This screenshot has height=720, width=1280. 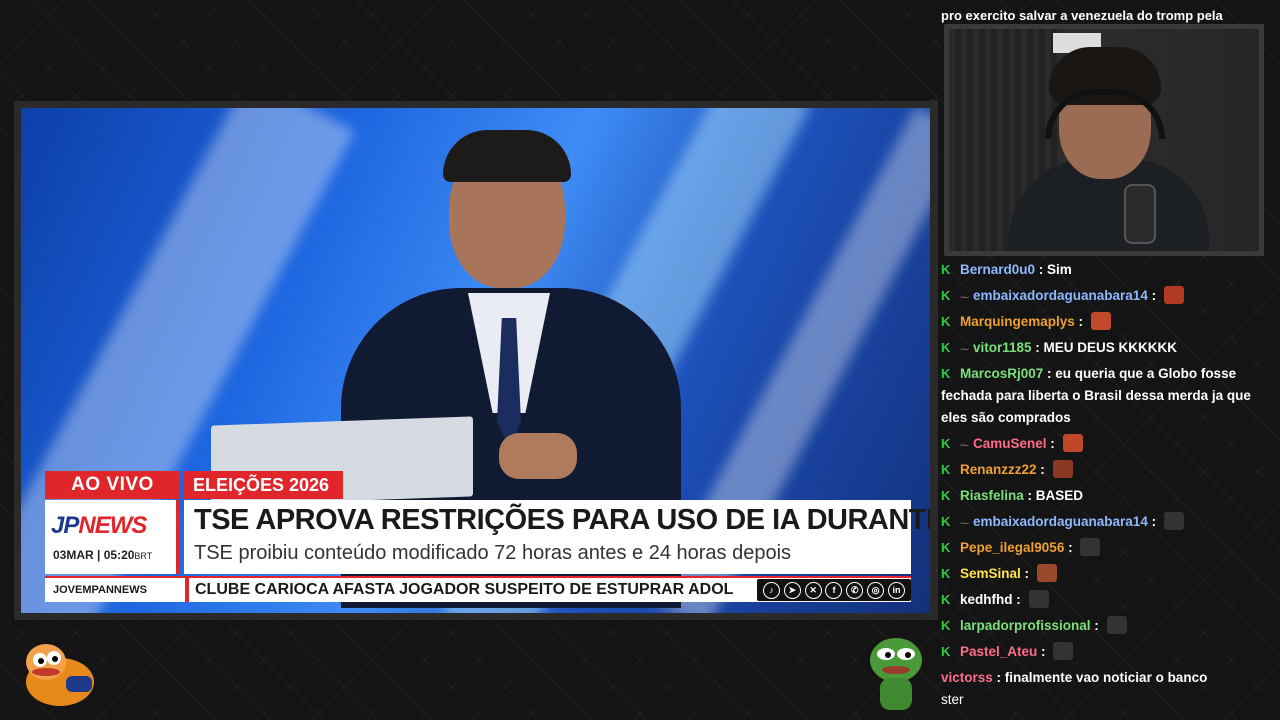 I want to click on social-icons: ♪ ➤ ✕ f ✆ ◎ in, so click(x=834, y=590).